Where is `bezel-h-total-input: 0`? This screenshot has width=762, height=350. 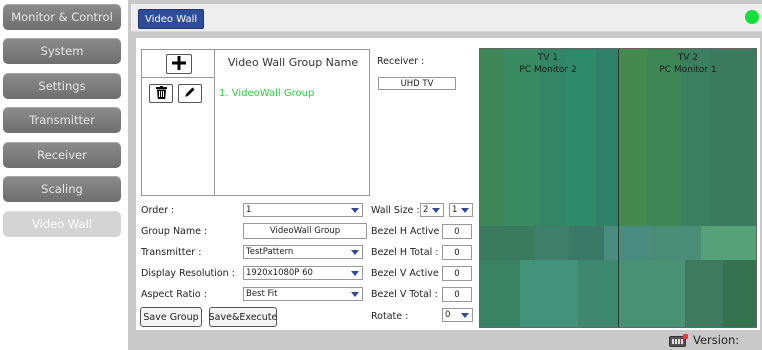 bezel-h-total-input: 0 is located at coordinates (457, 252).